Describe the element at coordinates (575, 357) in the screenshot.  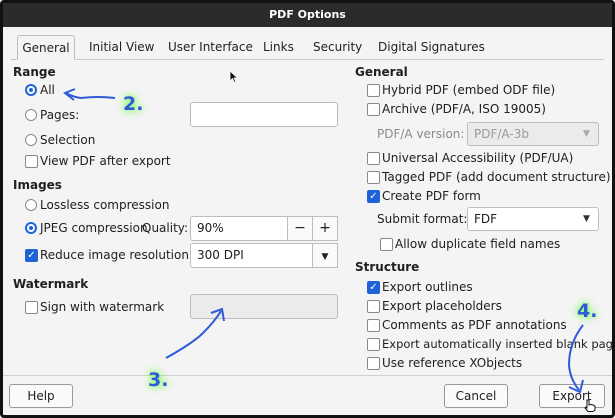
I see `arrow-4-line` at that location.